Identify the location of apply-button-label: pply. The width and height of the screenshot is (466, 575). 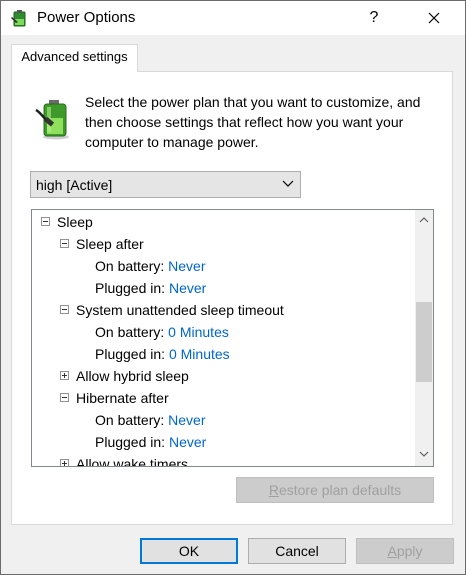
(409, 551).